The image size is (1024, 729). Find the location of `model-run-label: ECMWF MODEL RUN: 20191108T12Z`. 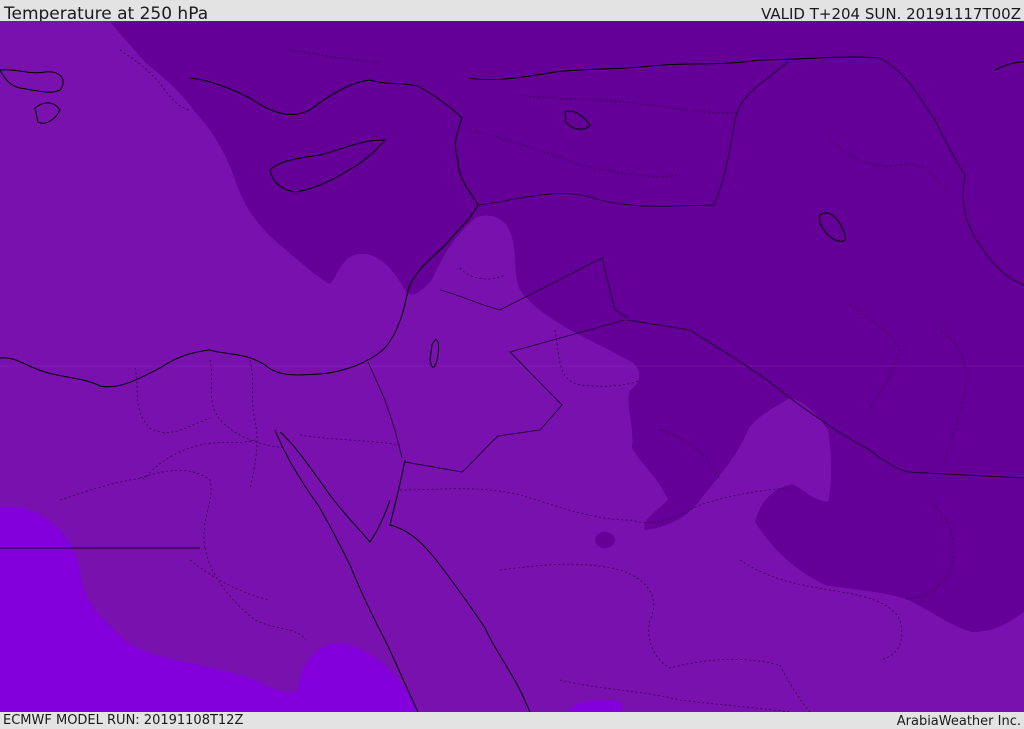

model-run-label: ECMWF MODEL RUN: 20191108T12Z is located at coordinates (123, 720).